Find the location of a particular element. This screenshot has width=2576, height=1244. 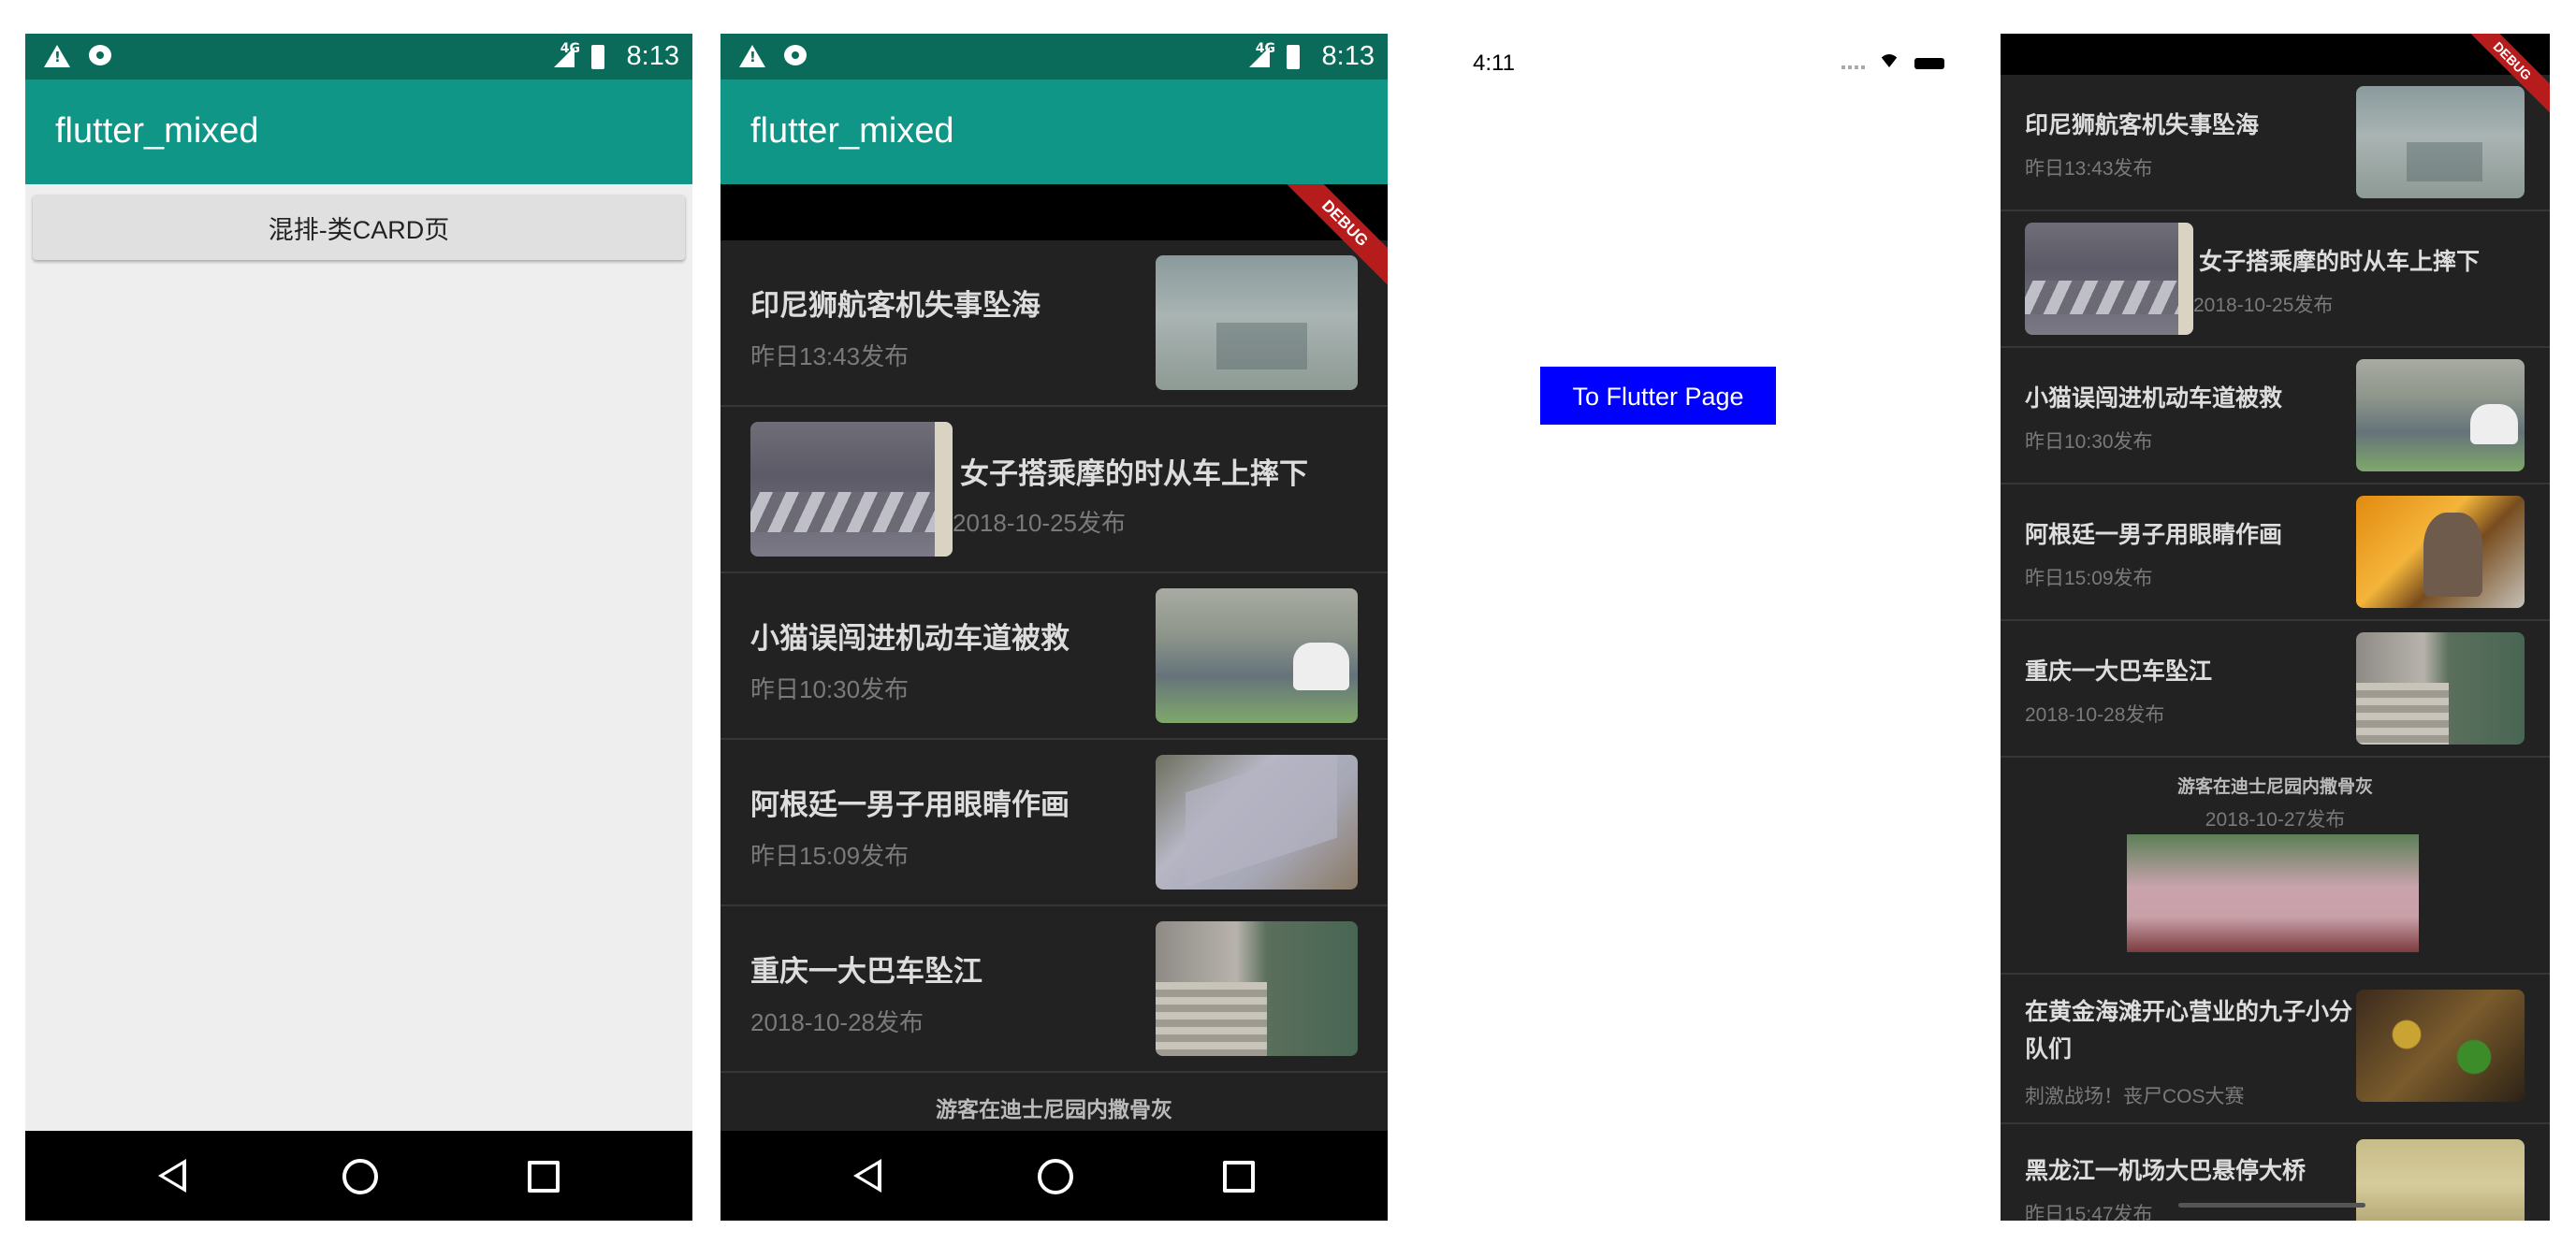

park-thumbnail is located at coordinates (2273, 893).